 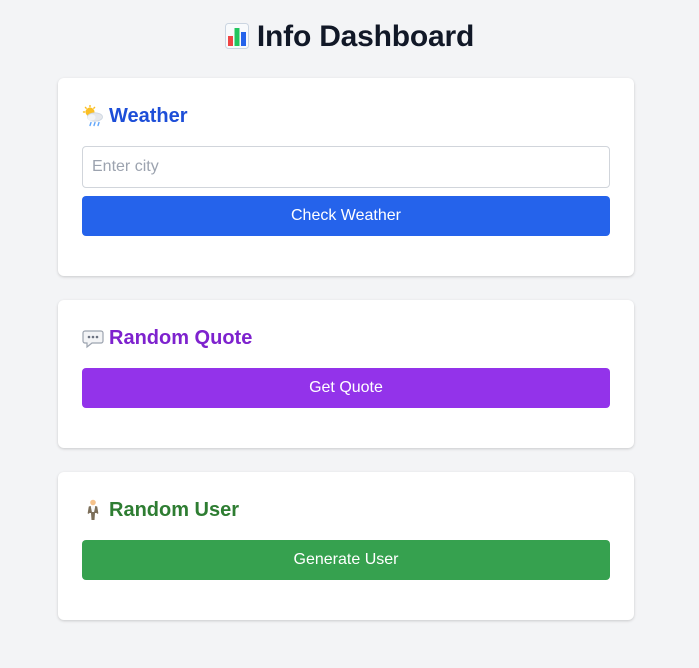 I want to click on user-heading: Random User, so click(x=160, y=510).